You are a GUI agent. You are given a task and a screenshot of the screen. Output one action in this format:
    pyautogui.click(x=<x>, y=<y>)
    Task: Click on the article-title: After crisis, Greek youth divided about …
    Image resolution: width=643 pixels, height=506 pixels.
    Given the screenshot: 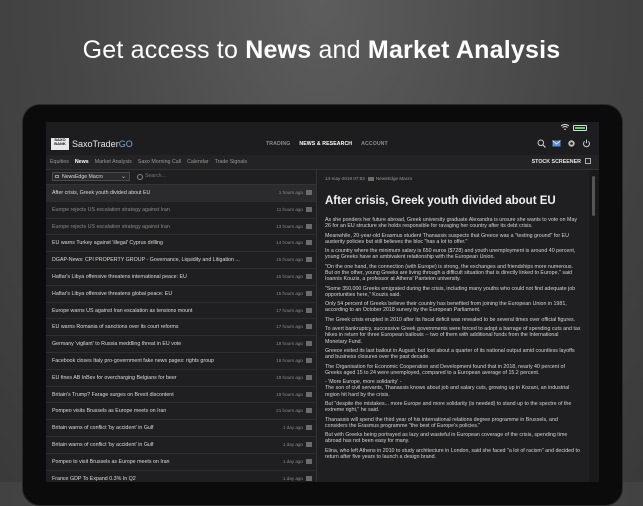 What is the action you would take?
    pyautogui.click(x=440, y=201)
    